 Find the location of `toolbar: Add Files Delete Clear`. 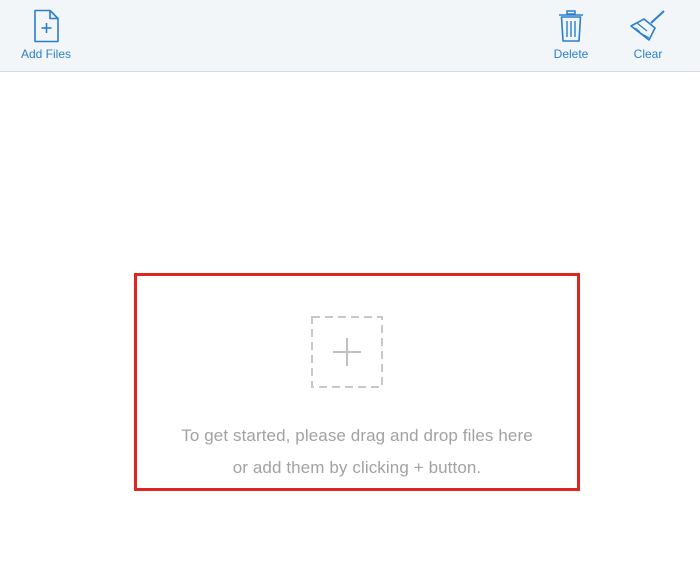

toolbar: Add Files Delete Clear is located at coordinates (350, 36).